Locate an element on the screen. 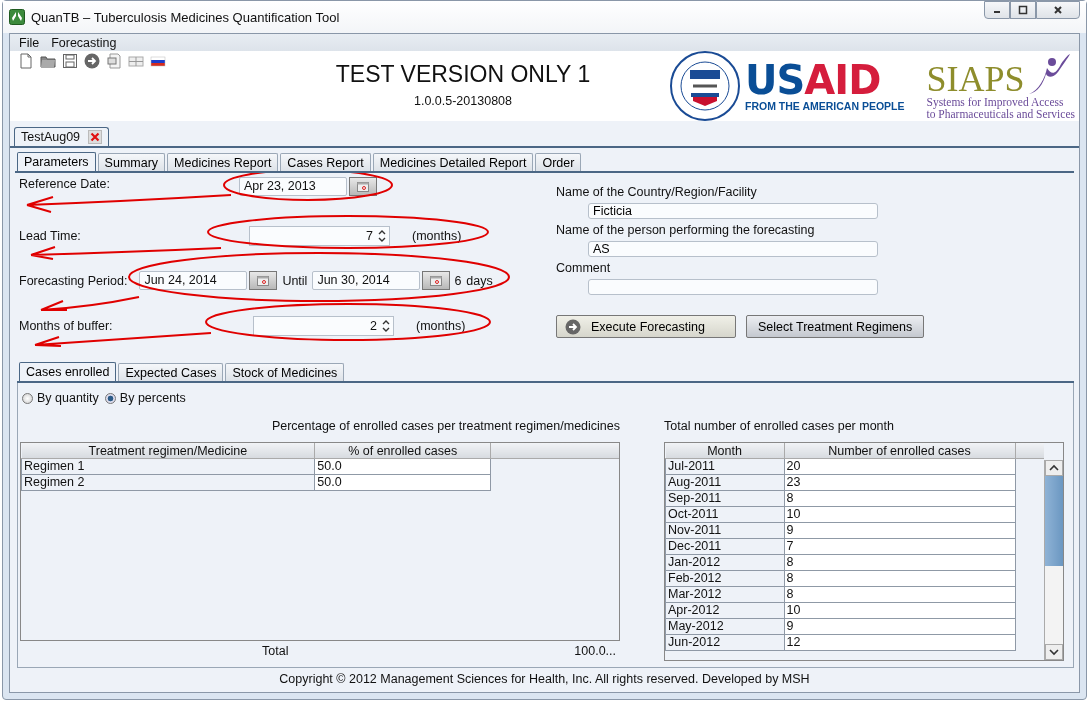  days-count: 6 is located at coordinates (458, 280).